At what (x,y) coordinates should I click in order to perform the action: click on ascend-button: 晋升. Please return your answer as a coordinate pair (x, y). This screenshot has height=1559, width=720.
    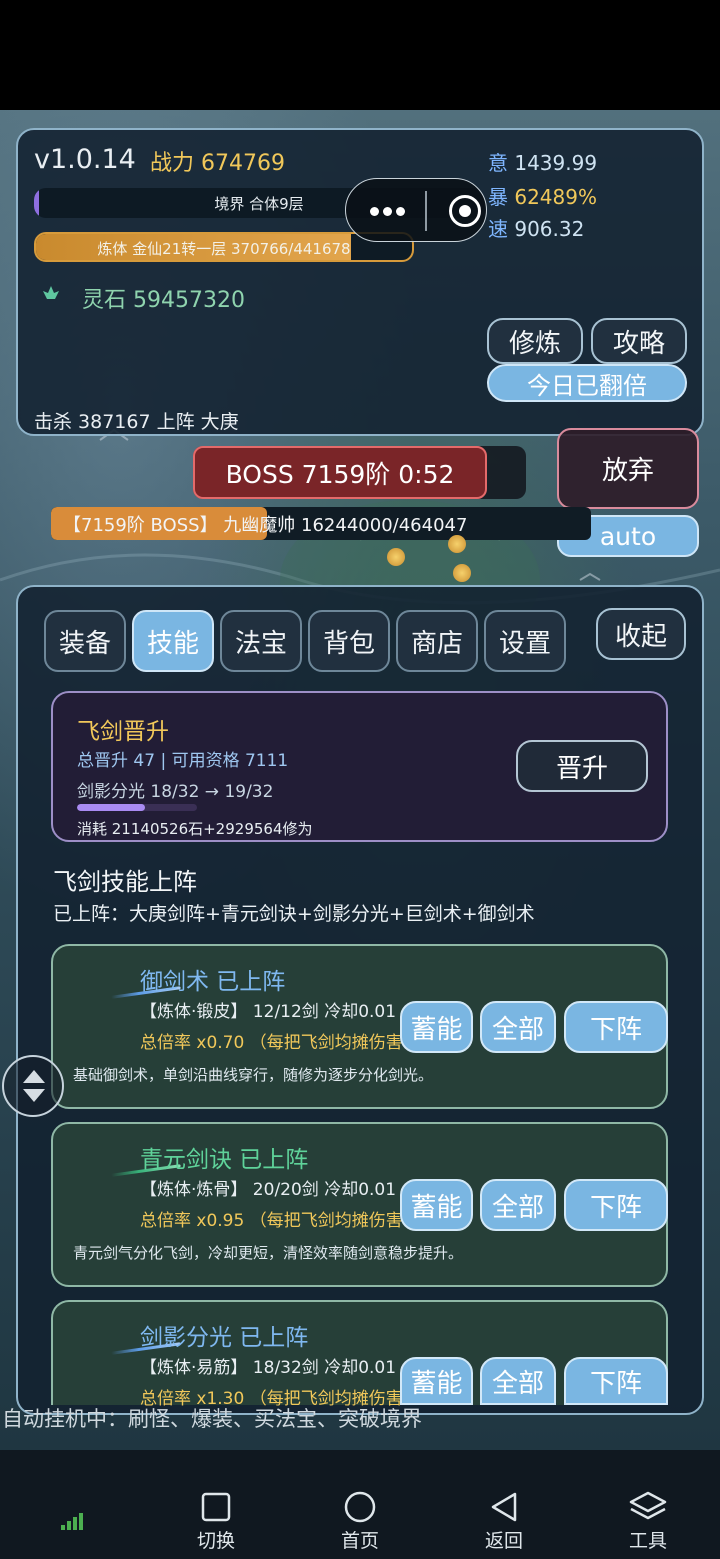
    Looking at the image, I should click on (582, 766).